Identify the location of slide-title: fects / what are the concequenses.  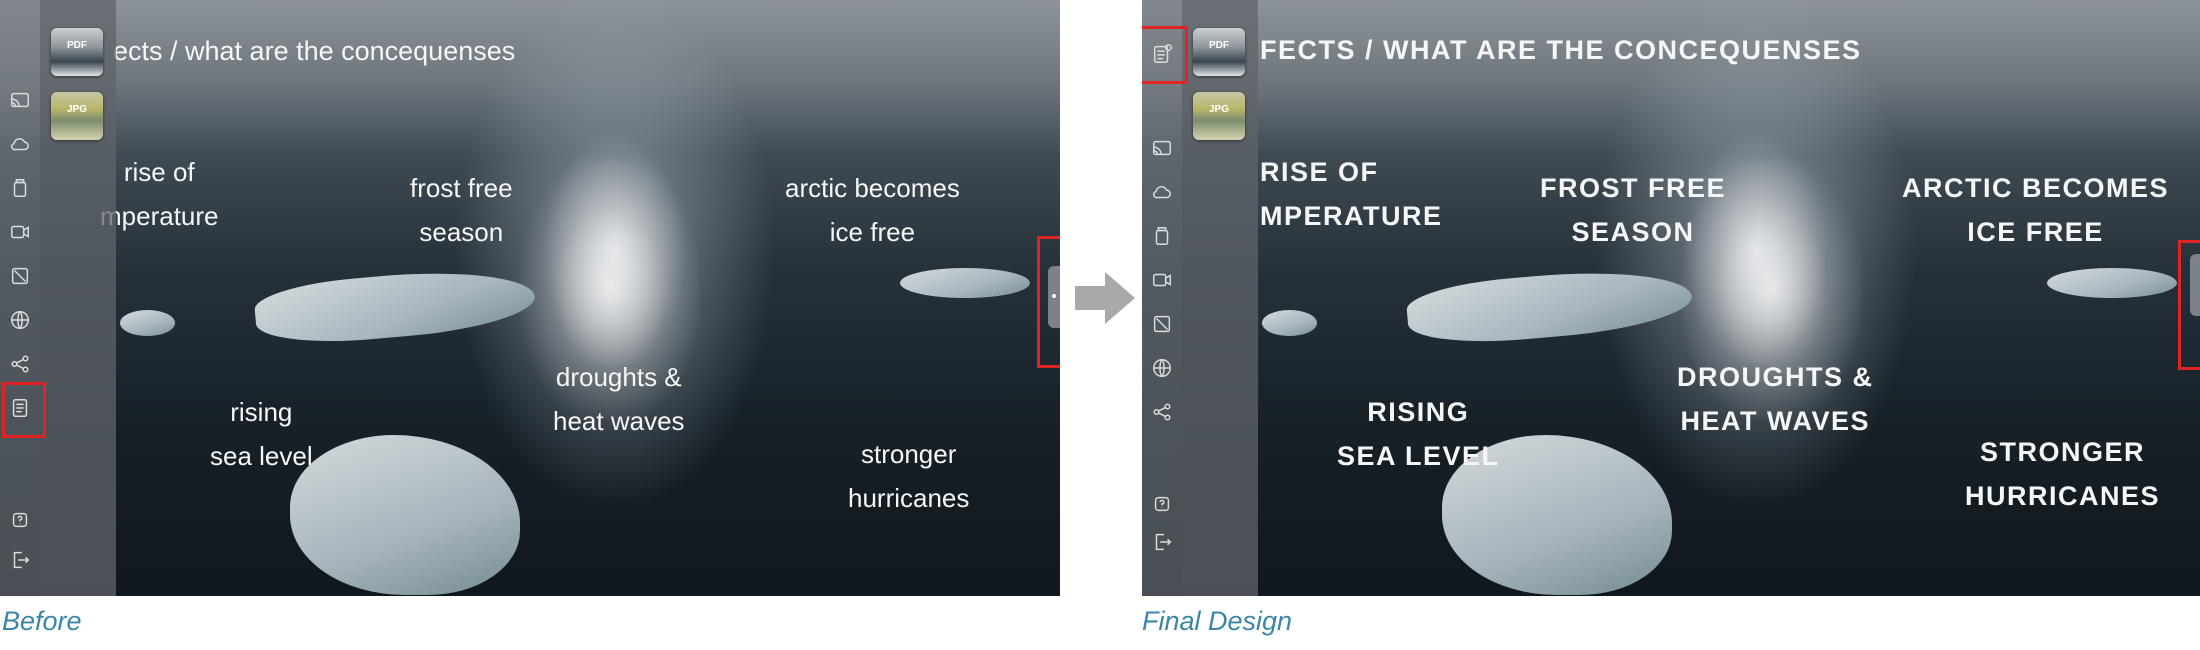
(1561, 50).